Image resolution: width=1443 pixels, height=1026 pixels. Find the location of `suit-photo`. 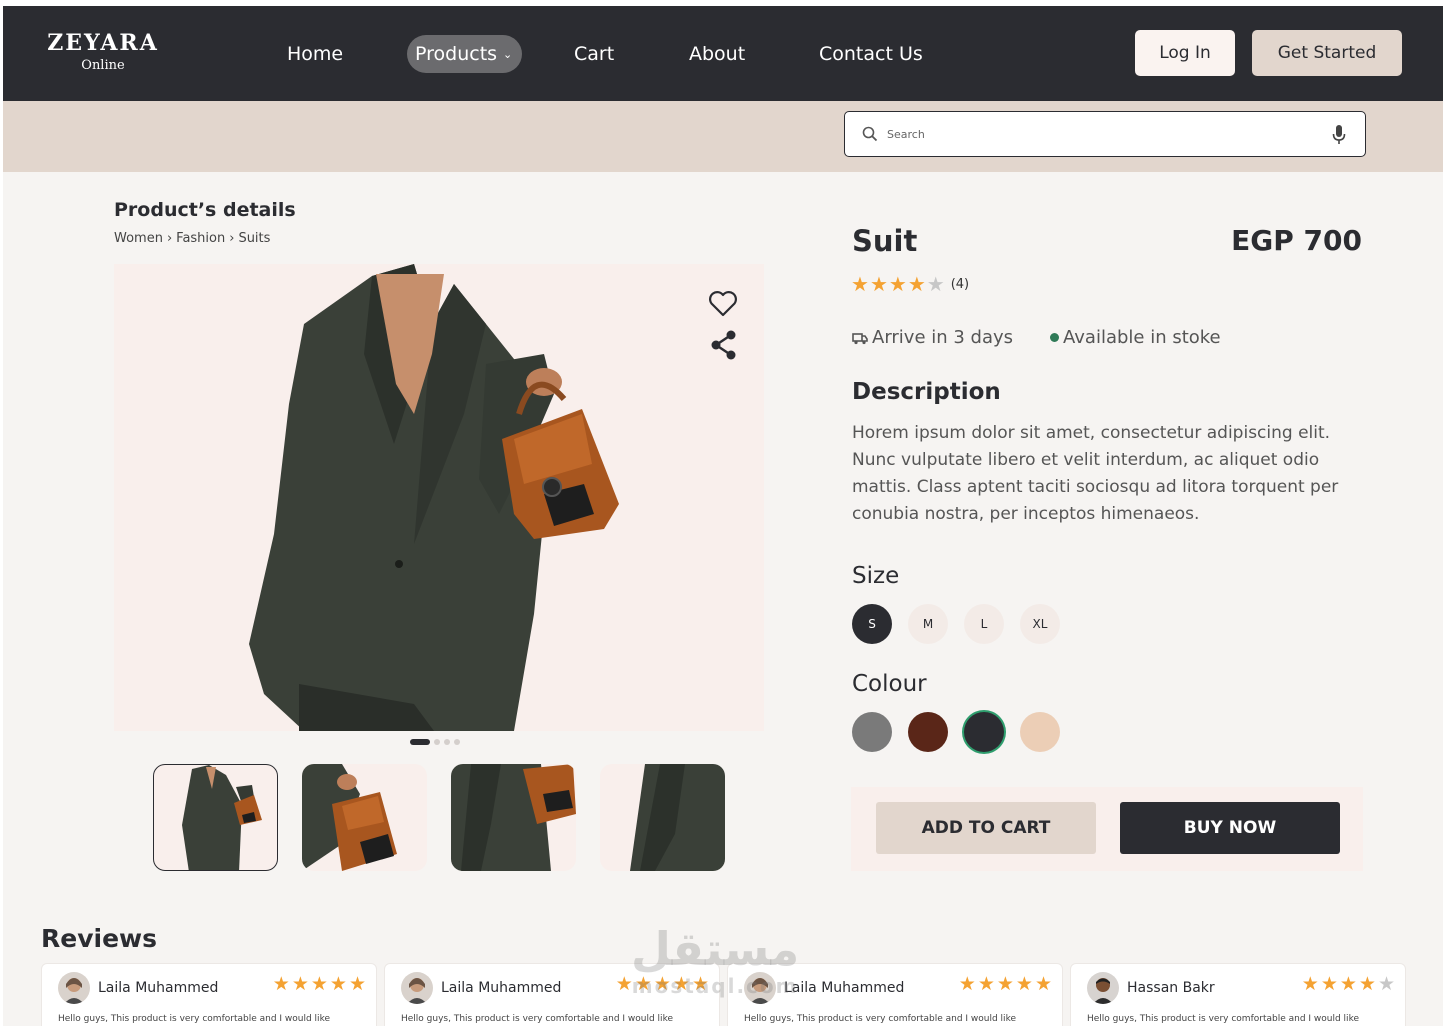

suit-photo is located at coordinates (434, 497).